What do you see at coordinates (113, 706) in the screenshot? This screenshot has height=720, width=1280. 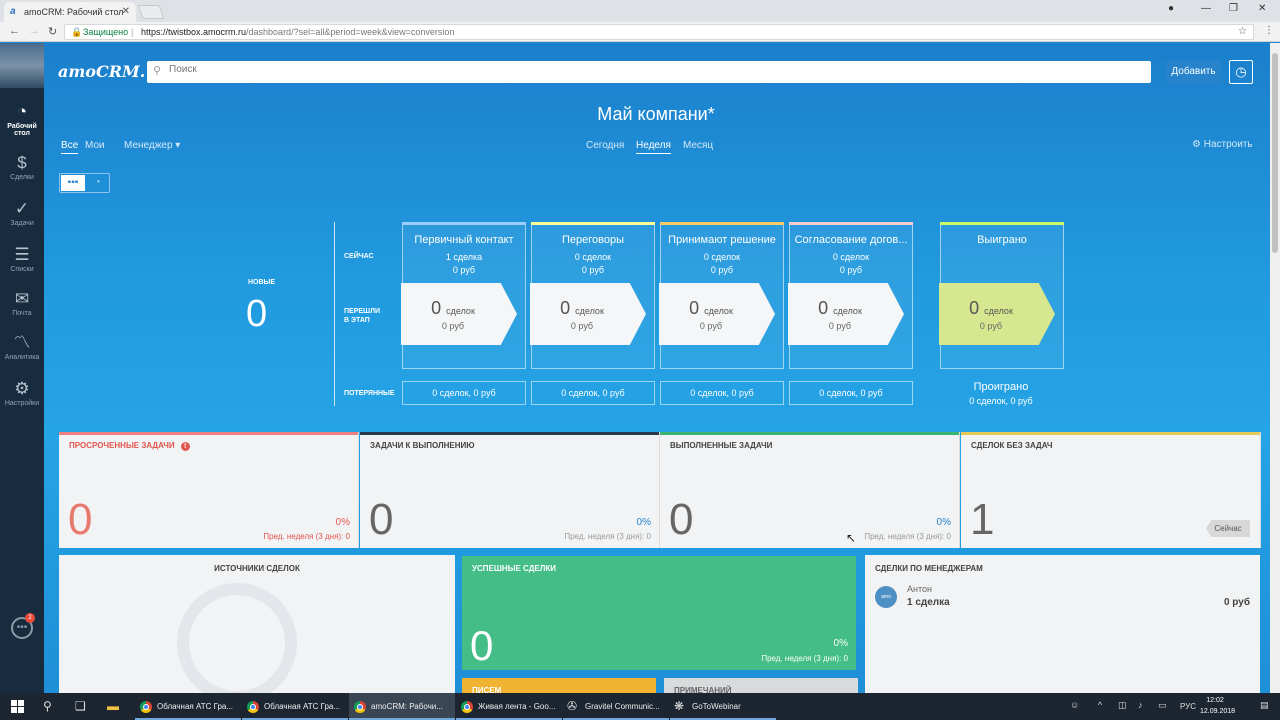 I see `folder-icon: ▬` at bounding box center [113, 706].